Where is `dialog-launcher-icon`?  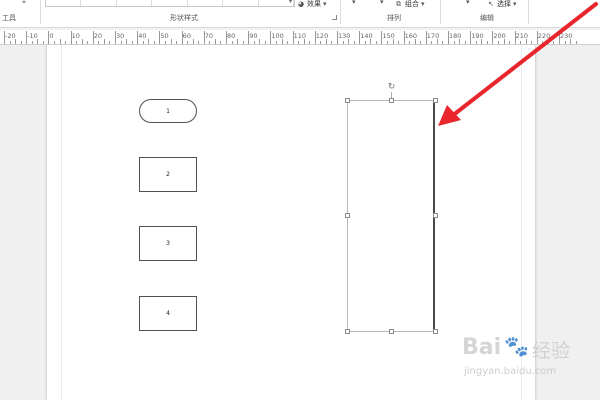 dialog-launcher-icon is located at coordinates (334, 17).